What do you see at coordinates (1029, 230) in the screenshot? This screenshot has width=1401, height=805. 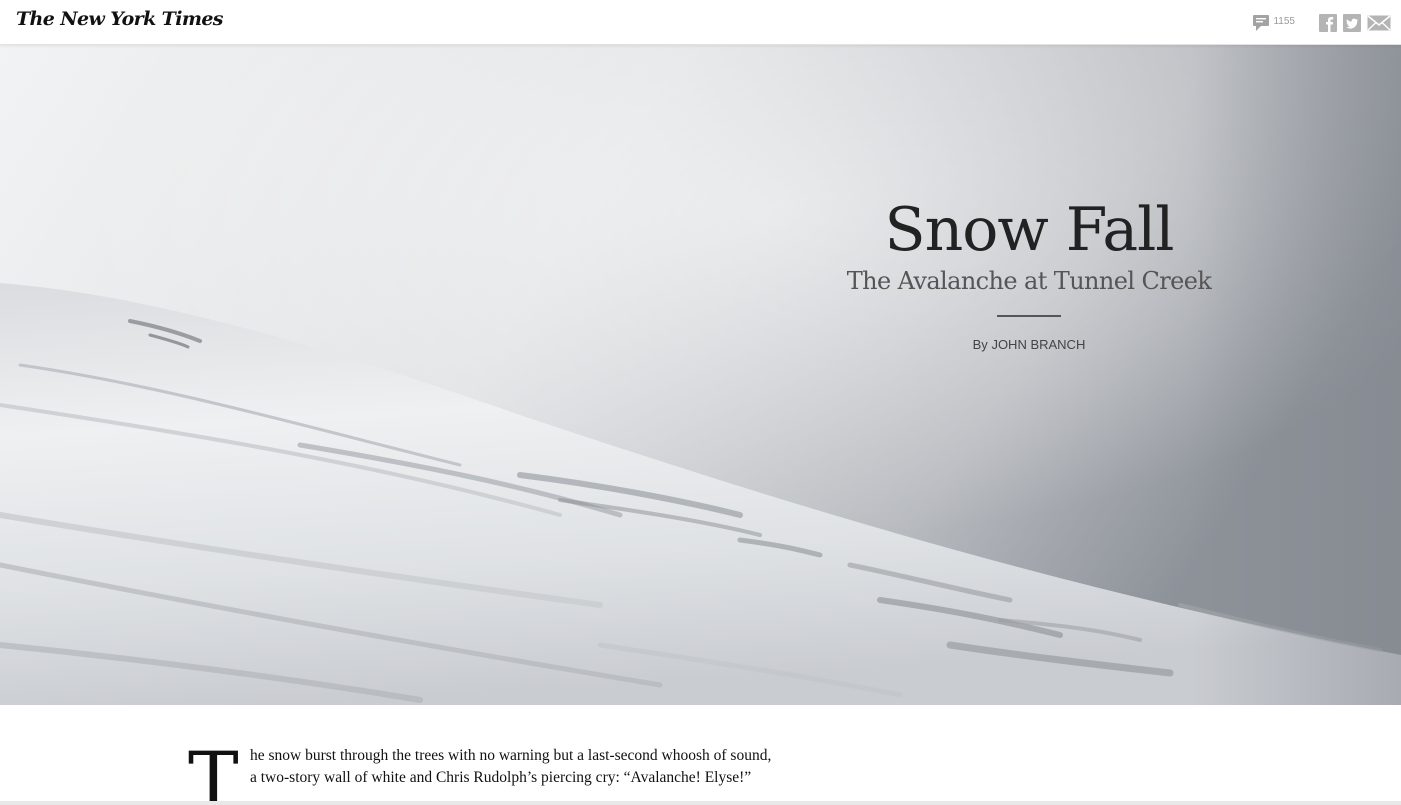 I see `headline: Snow Fall` at bounding box center [1029, 230].